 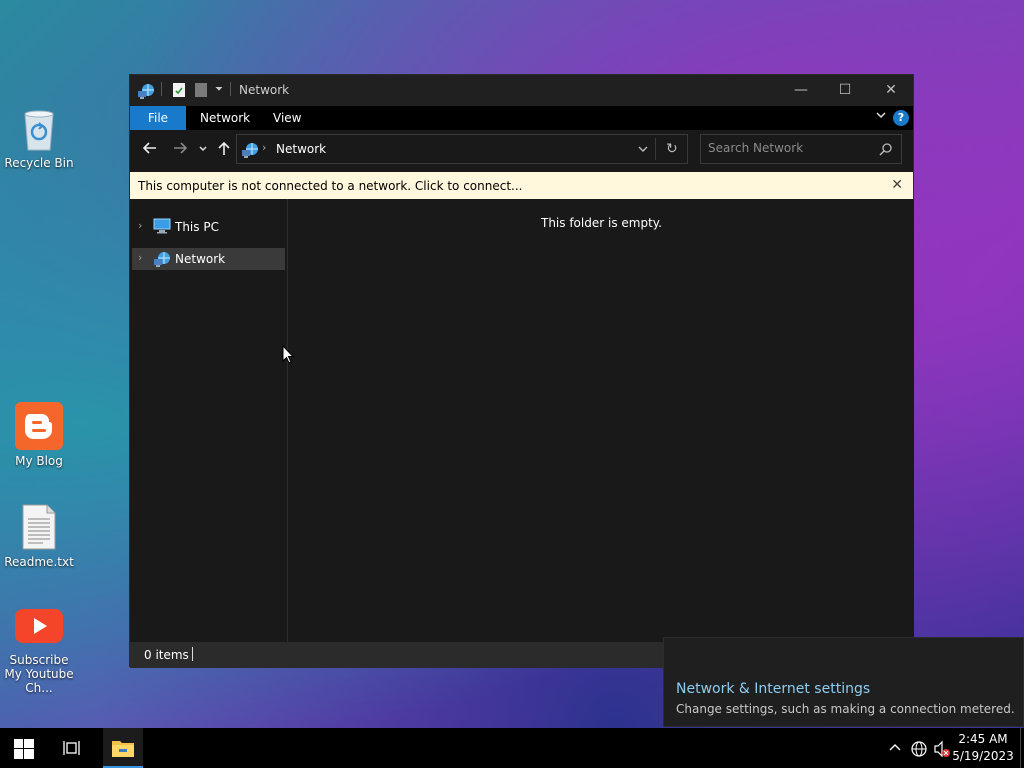 I want to click on properties-icon, so click(x=179, y=91).